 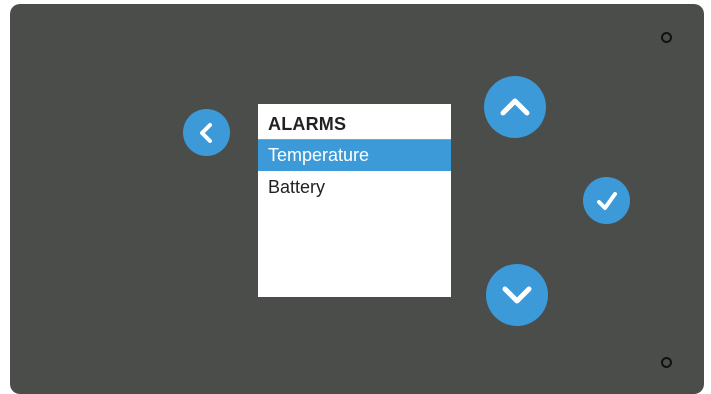 I want to click on chevron-down-icon, so click(x=517, y=295).